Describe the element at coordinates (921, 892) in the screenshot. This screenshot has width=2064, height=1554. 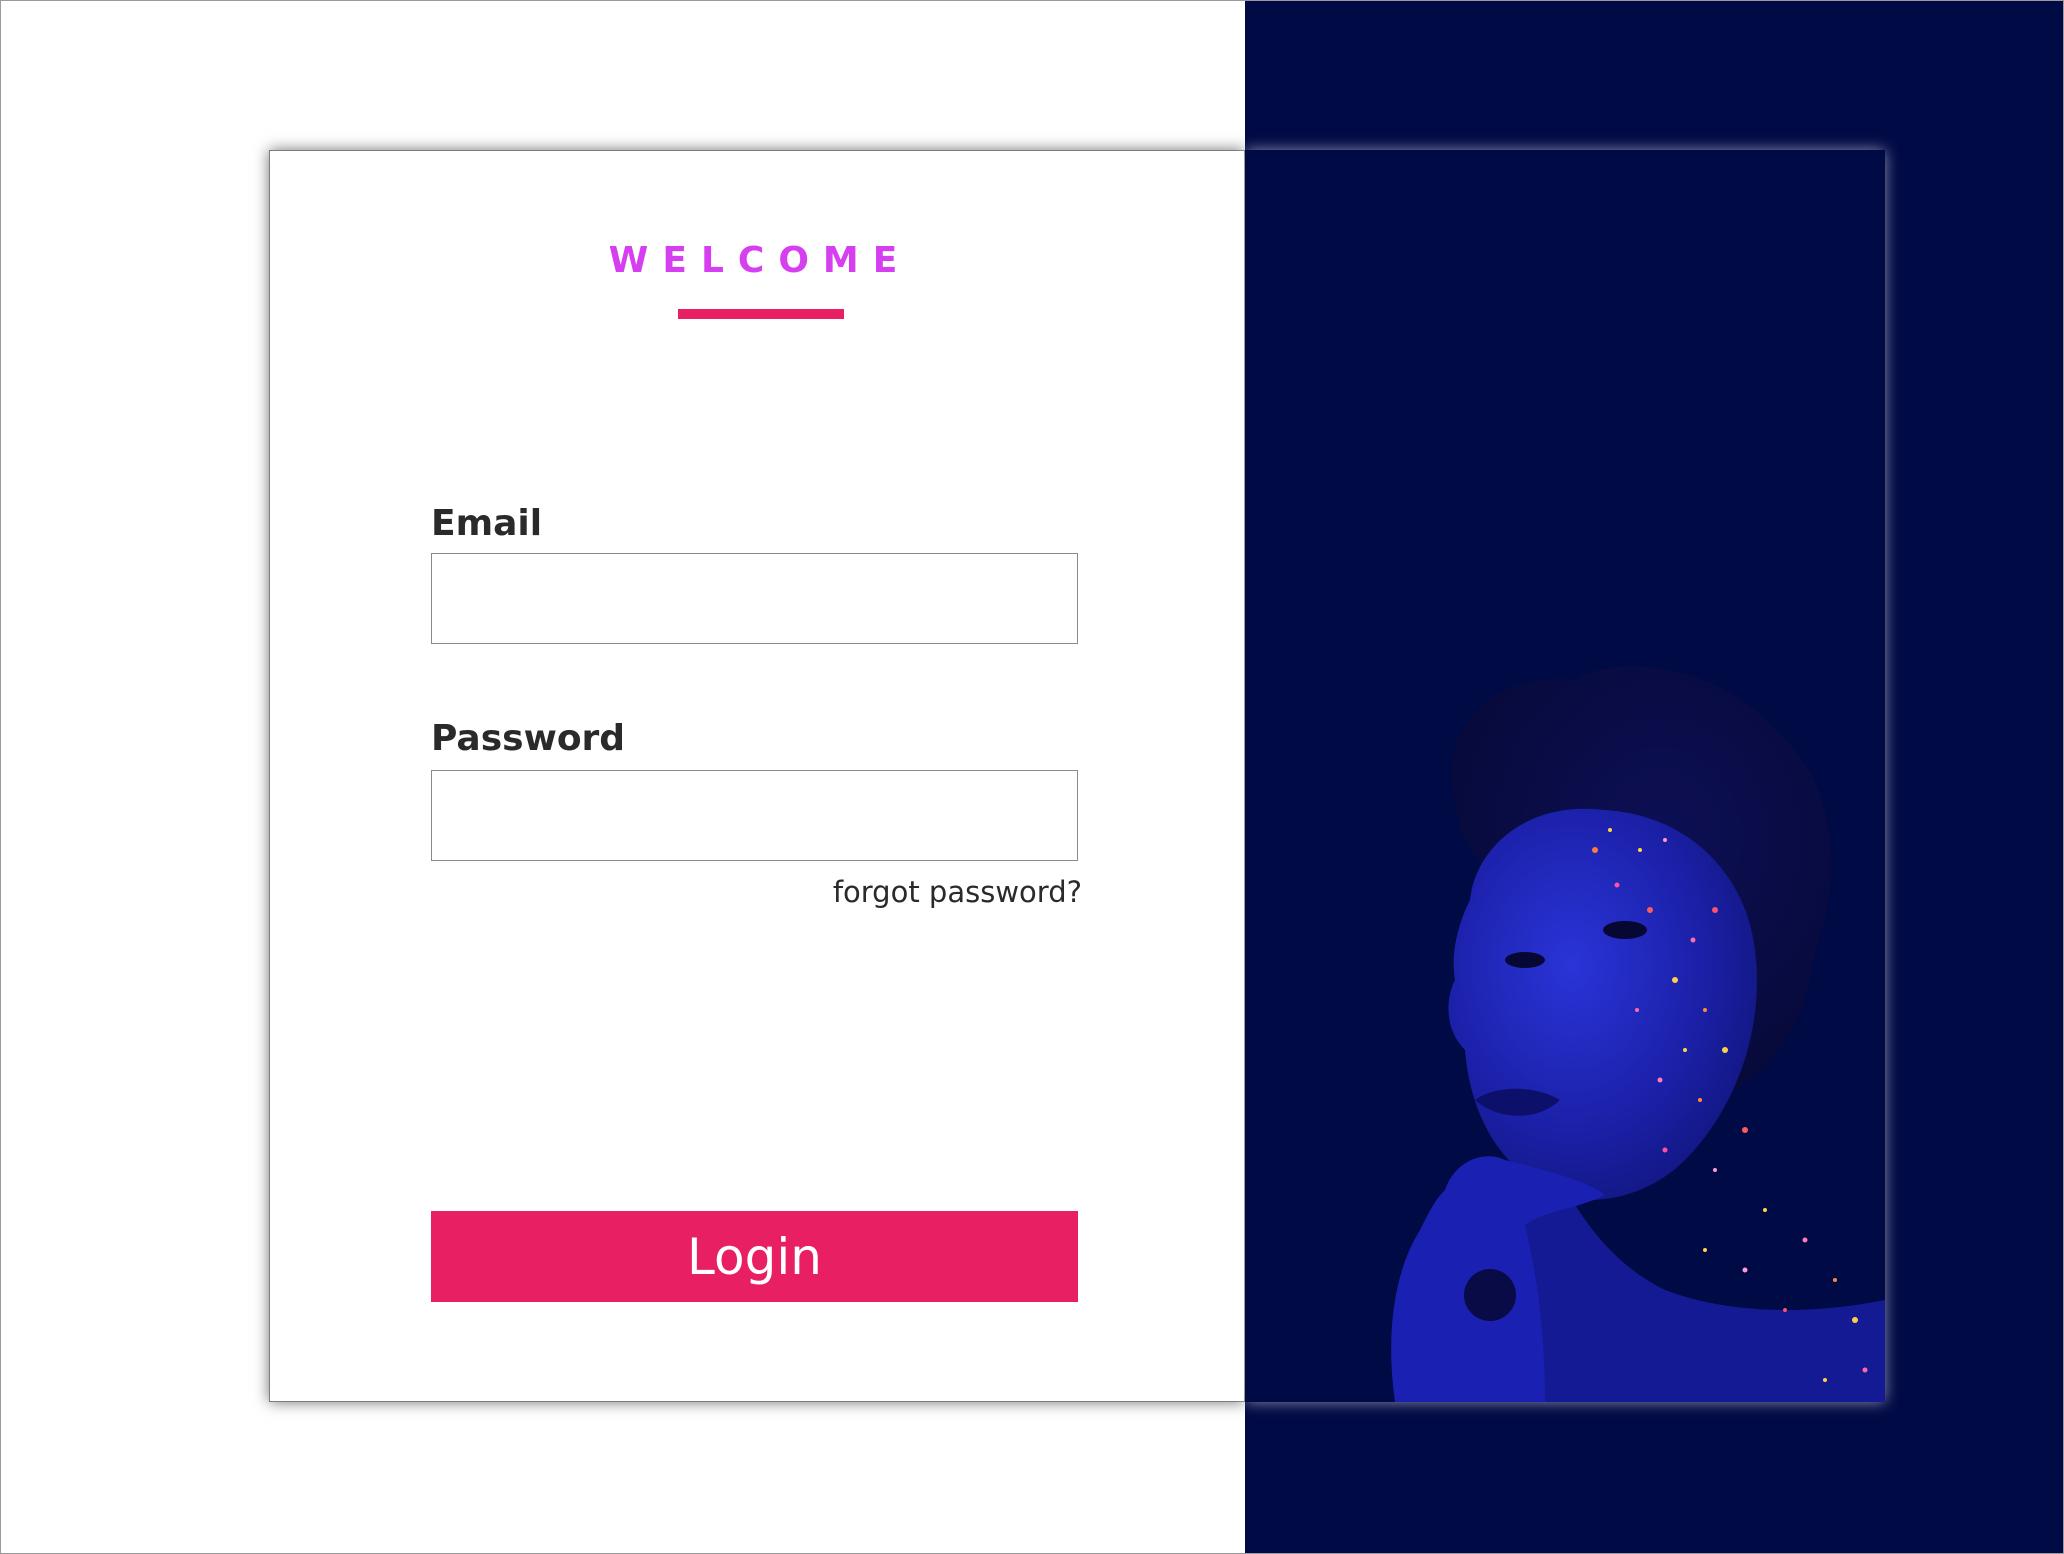
I see `forgot-password-link: forgot password?` at that location.